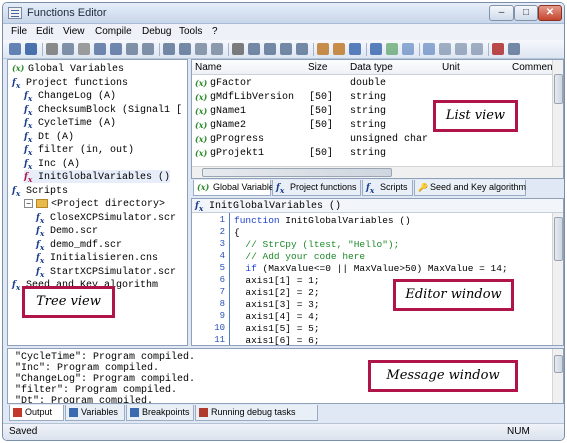 The width and height of the screenshot is (567, 443). What do you see at coordinates (77, 123) in the screenshot?
I see `tree-item-label: CycleTime (A)` at bounding box center [77, 123].